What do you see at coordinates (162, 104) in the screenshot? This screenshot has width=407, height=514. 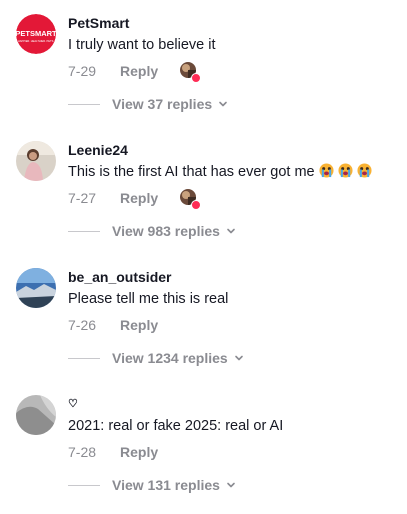 I see `view-replies-label: View 37 replies` at bounding box center [162, 104].